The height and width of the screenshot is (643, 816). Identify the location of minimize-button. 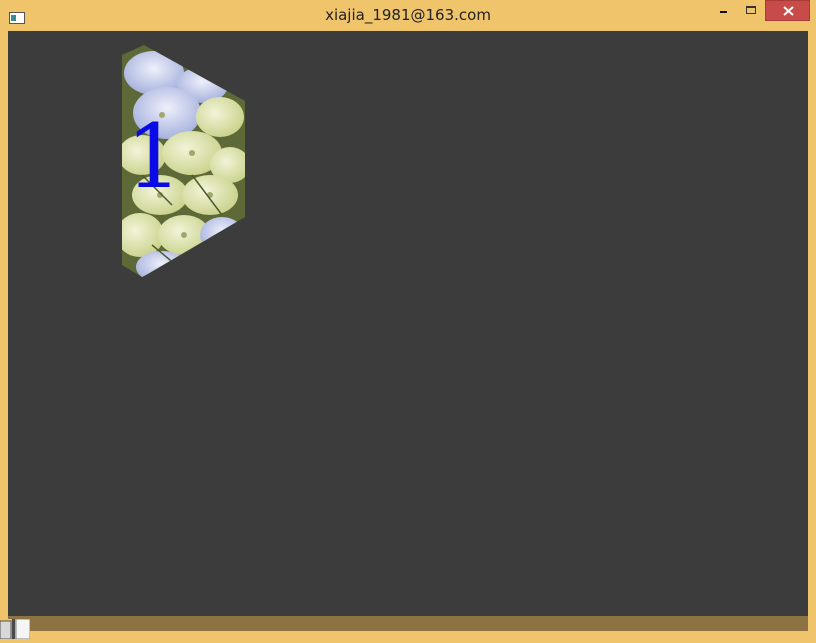
(722, 10).